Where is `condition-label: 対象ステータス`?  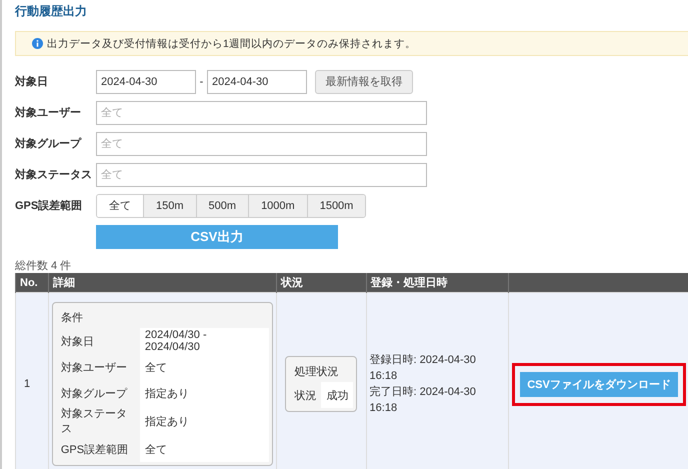 condition-label: 対象ステータス is located at coordinates (93, 421).